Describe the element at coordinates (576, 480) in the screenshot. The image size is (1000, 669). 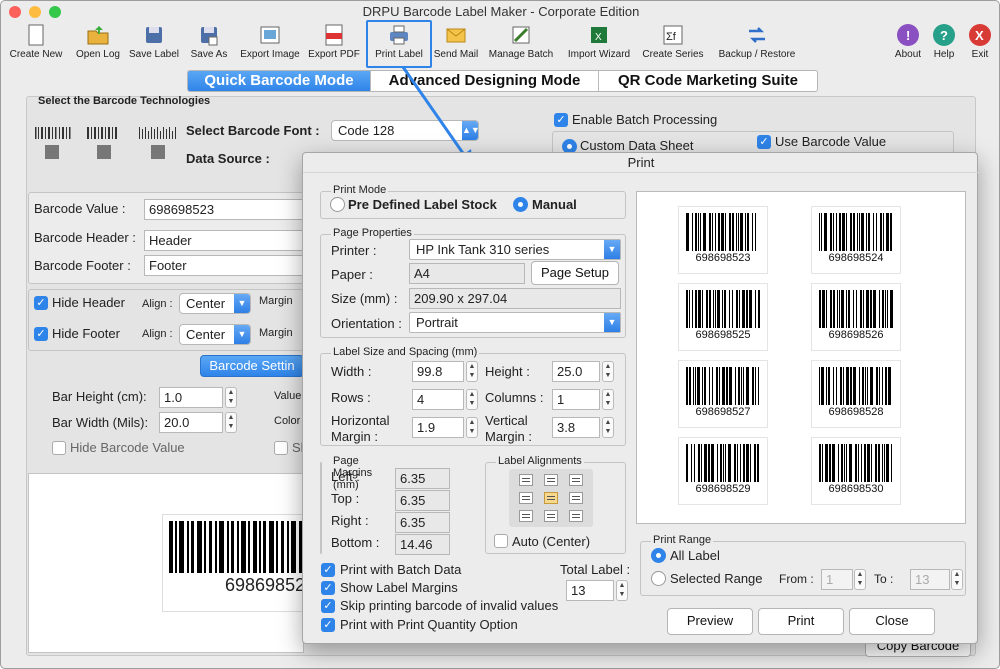
I see `align-top-right-icon` at that location.